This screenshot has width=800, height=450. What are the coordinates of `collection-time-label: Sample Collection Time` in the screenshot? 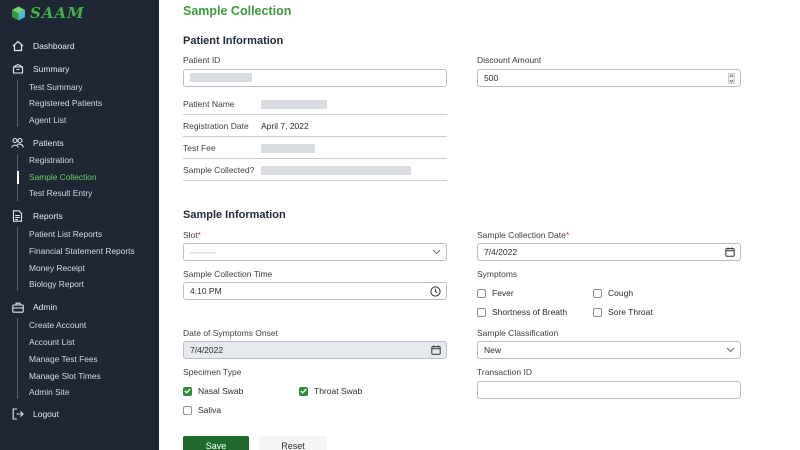 It's located at (228, 274).